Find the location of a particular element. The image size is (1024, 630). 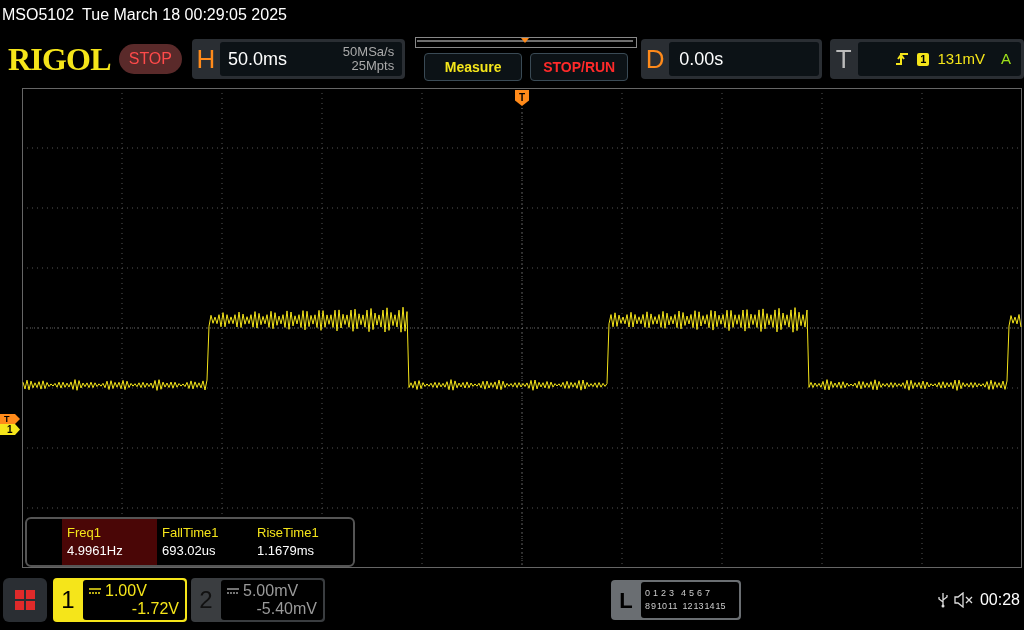

date-time: Tue March 18 00:29:05 2025 is located at coordinates (184, 15).